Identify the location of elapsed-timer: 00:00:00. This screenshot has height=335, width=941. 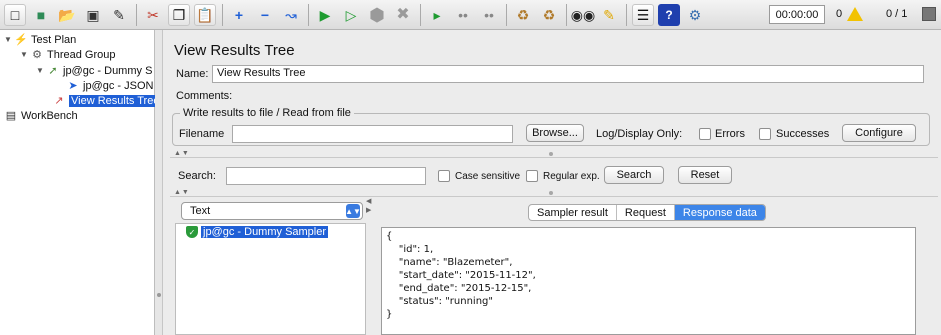
(797, 14).